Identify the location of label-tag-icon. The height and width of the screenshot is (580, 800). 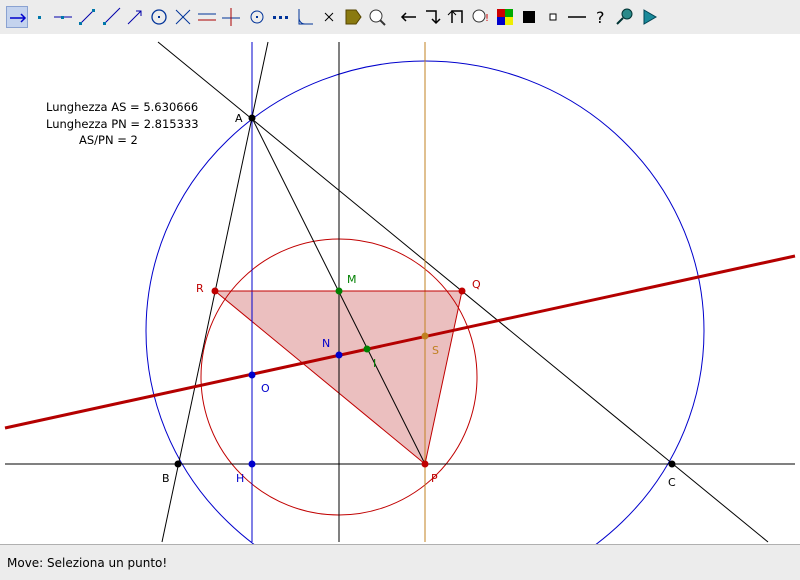
(353, 17).